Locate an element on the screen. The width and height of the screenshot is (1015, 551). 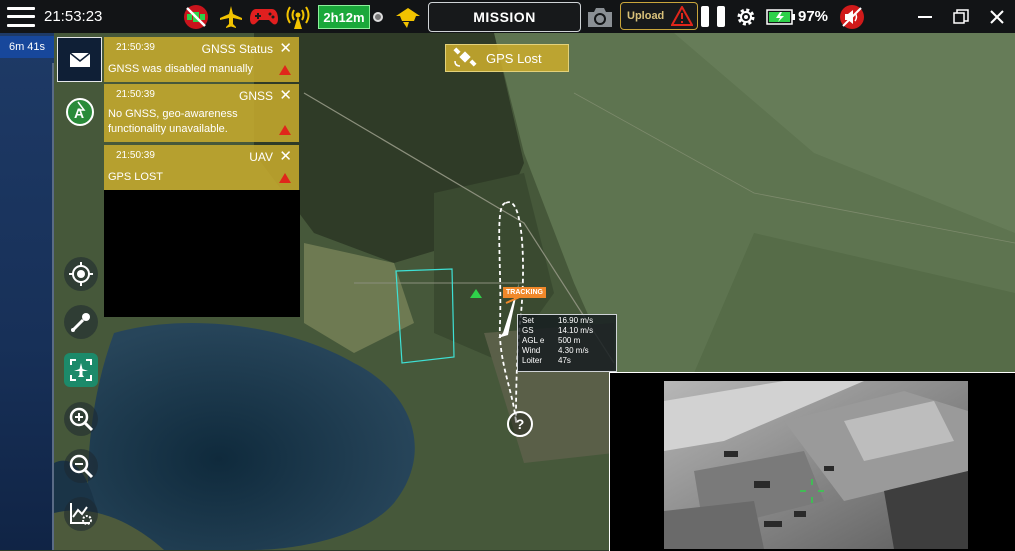
camera-video-feed is located at coordinates (812, 461).